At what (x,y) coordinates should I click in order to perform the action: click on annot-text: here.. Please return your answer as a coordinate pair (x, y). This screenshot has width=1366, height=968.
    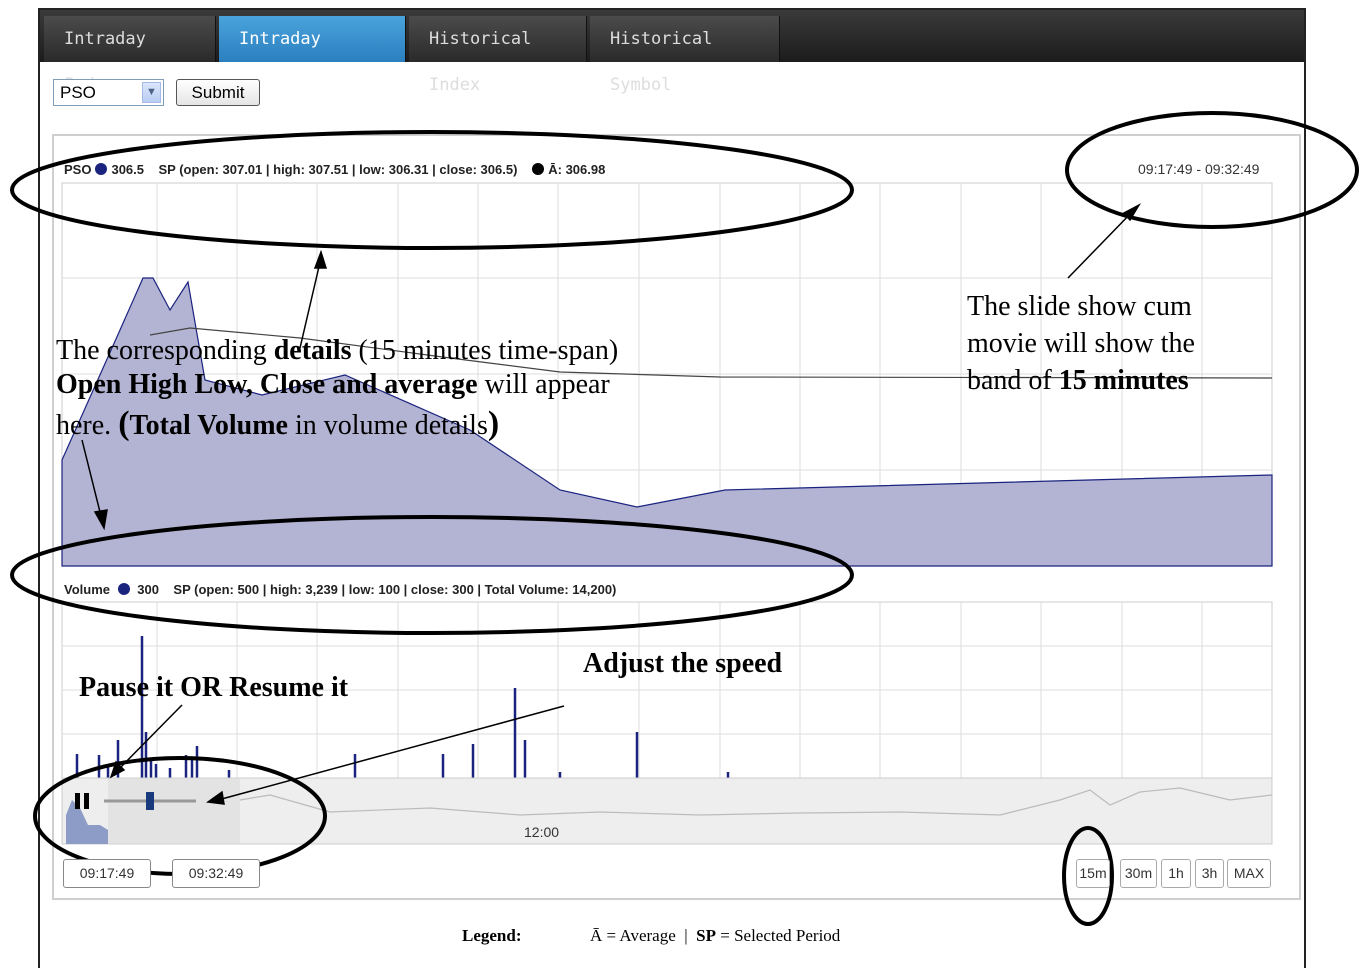
    Looking at the image, I should click on (87, 425).